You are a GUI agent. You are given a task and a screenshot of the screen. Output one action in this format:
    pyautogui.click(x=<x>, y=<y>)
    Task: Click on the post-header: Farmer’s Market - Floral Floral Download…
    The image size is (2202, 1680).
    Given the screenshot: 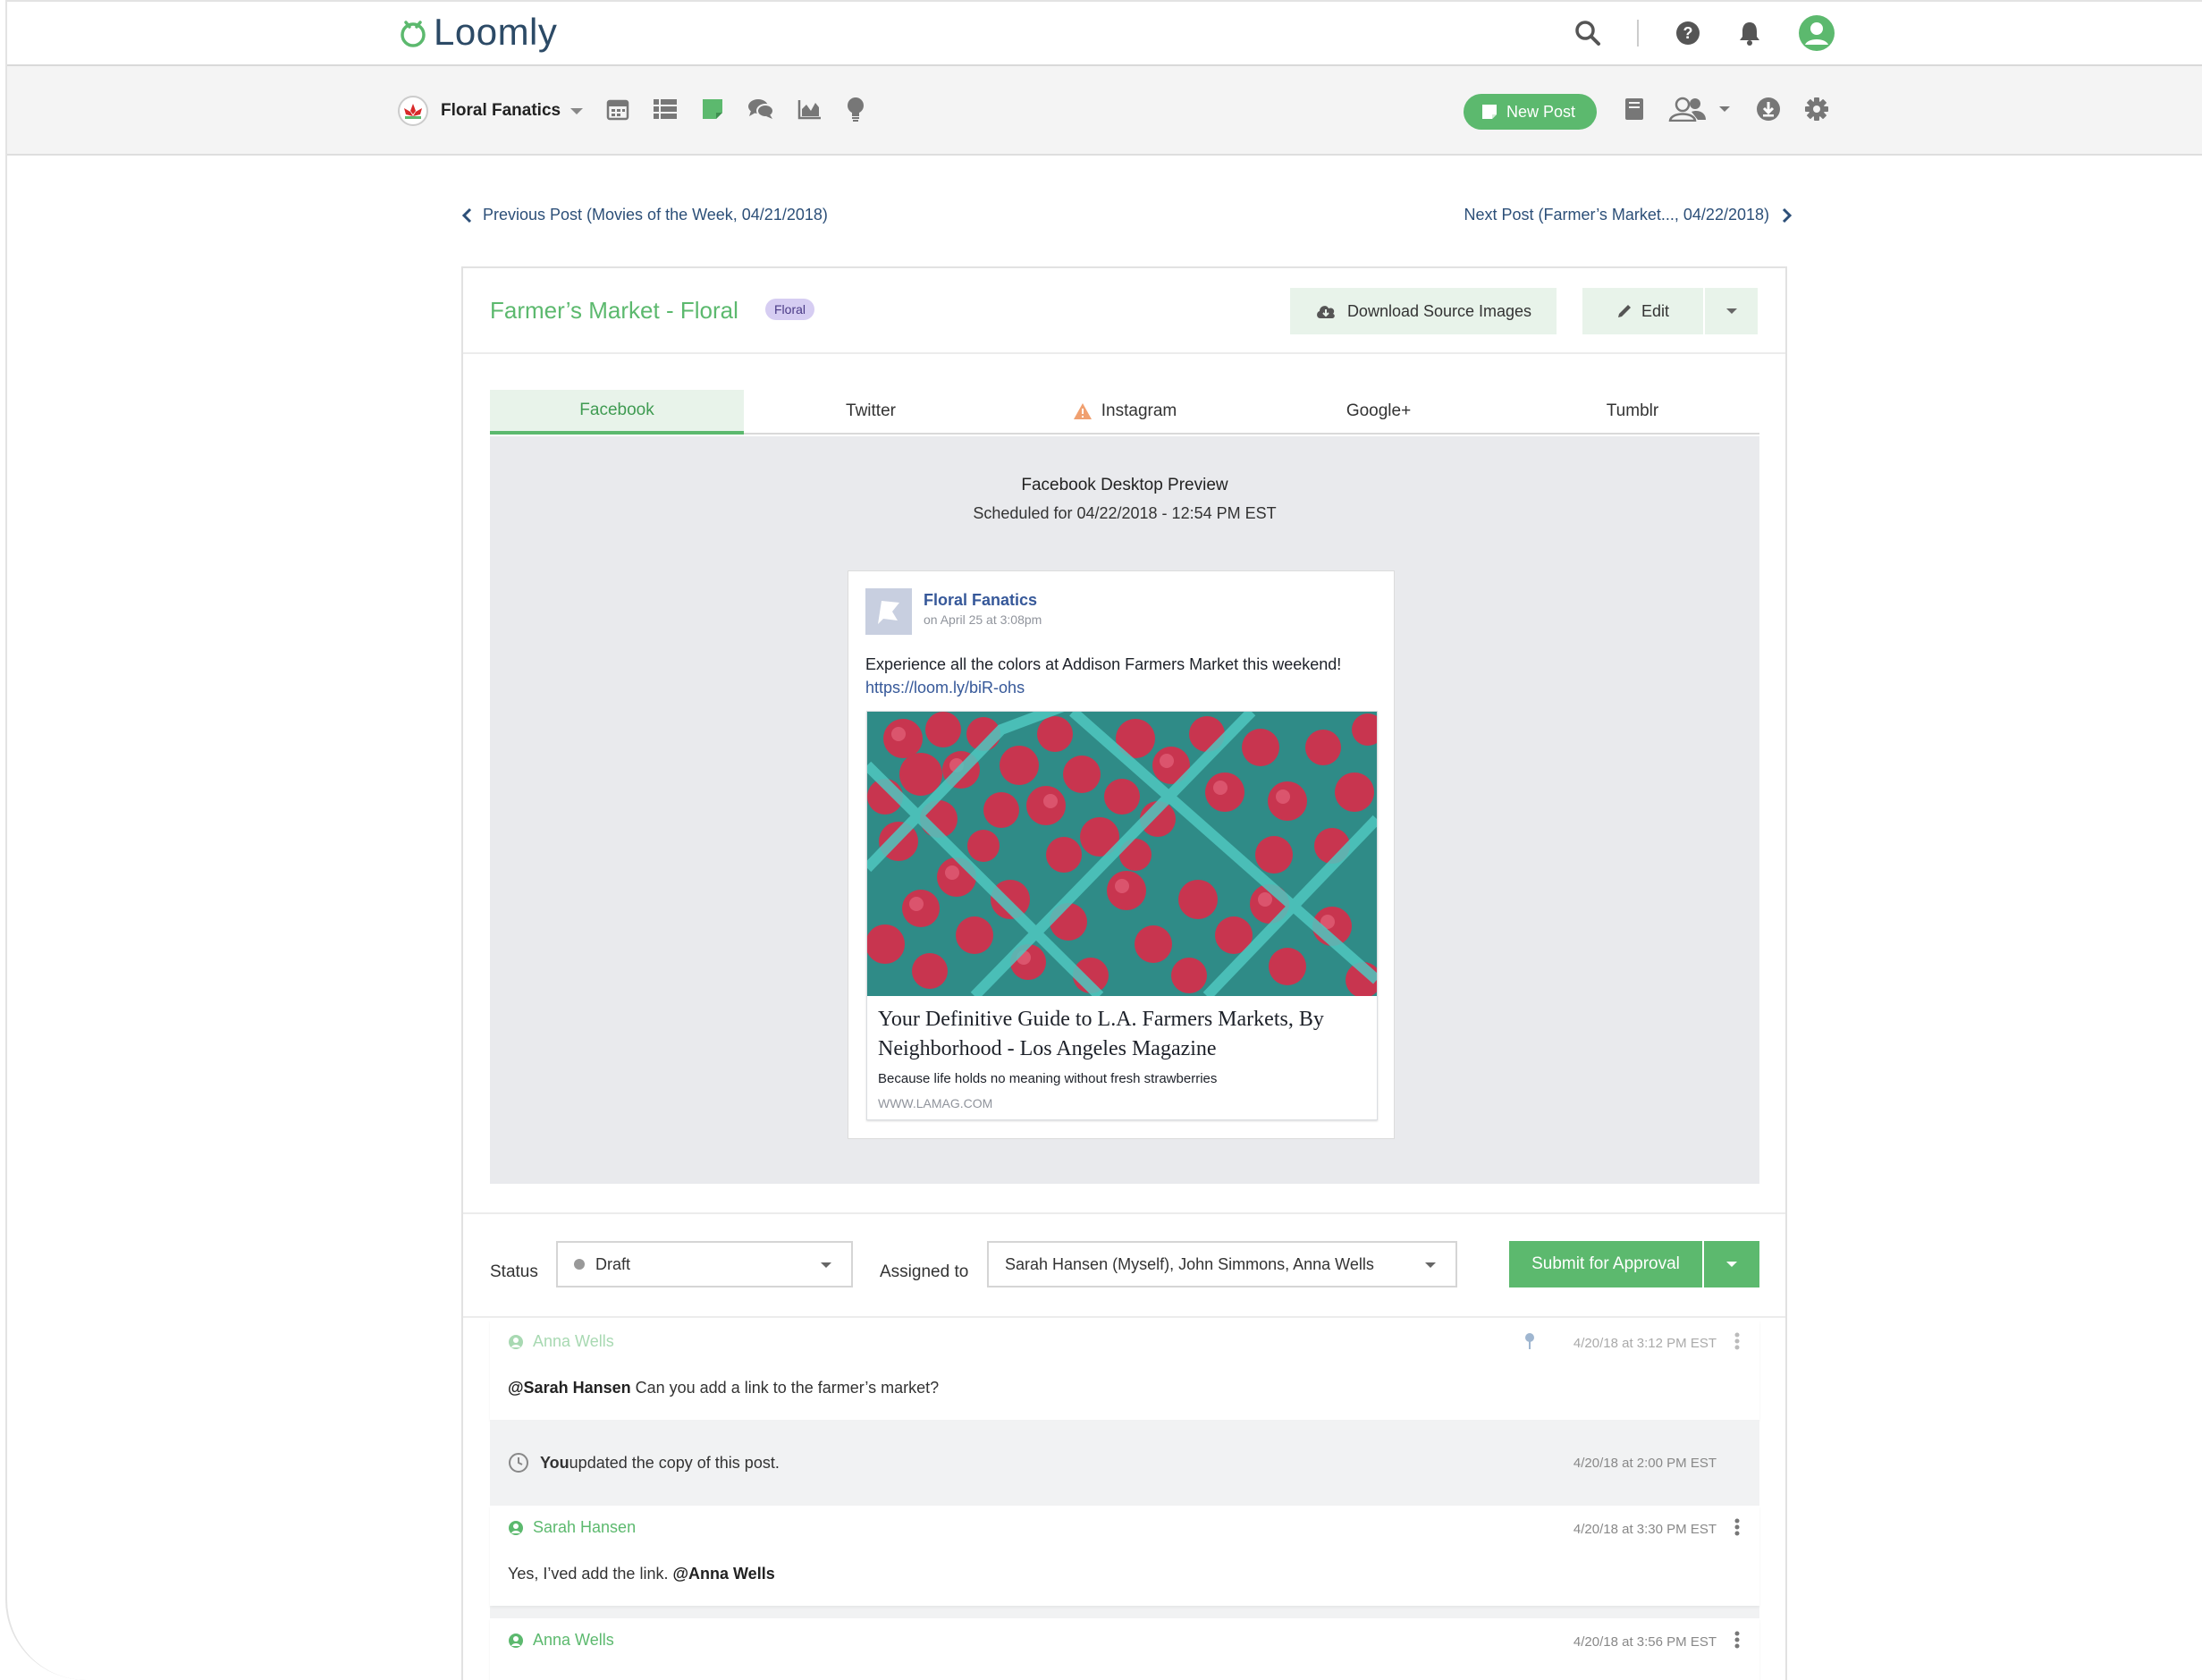 What is the action you would take?
    pyautogui.click(x=1124, y=311)
    